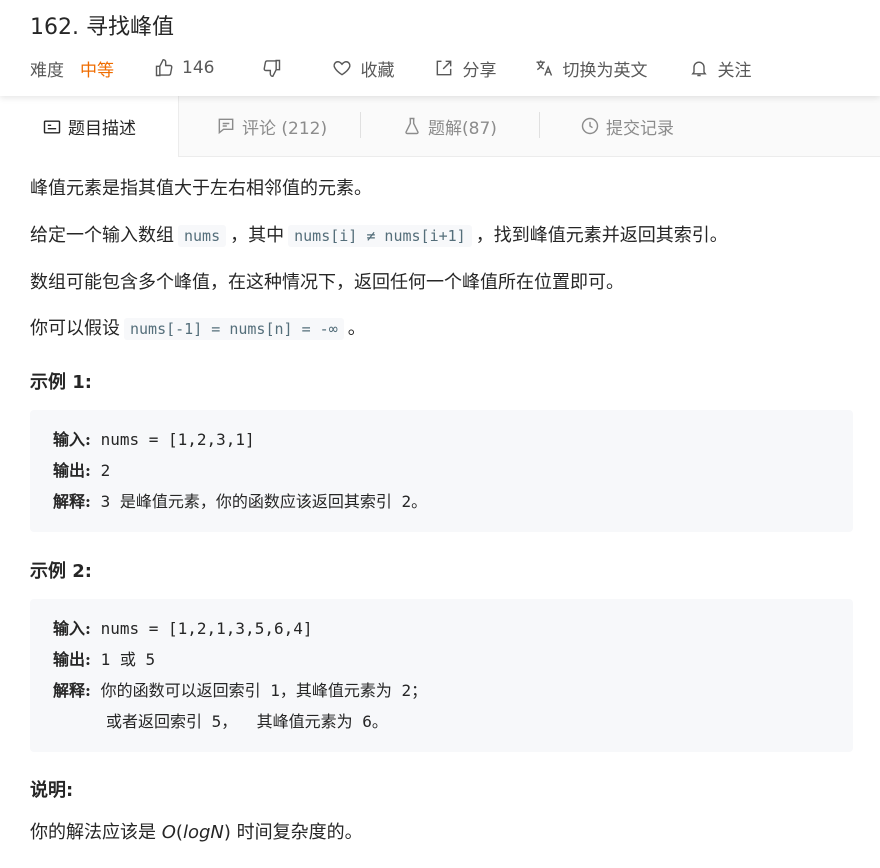 This screenshot has height=868, width=880. I want to click on example-2-input: 输入: nums = [1,2,1,3,5,6,4], so click(182, 629).